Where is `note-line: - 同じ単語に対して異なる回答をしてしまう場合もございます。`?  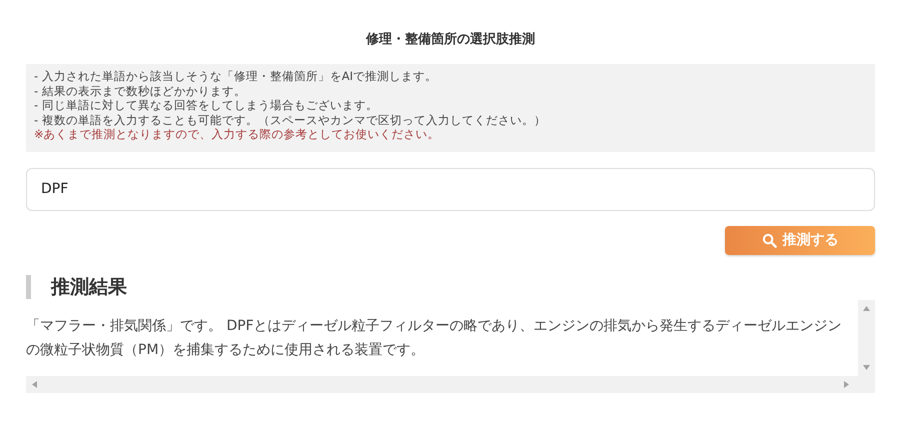 note-line: - 同じ単語に対して異なる回答をしてしまう場合もございます。 is located at coordinates (206, 105).